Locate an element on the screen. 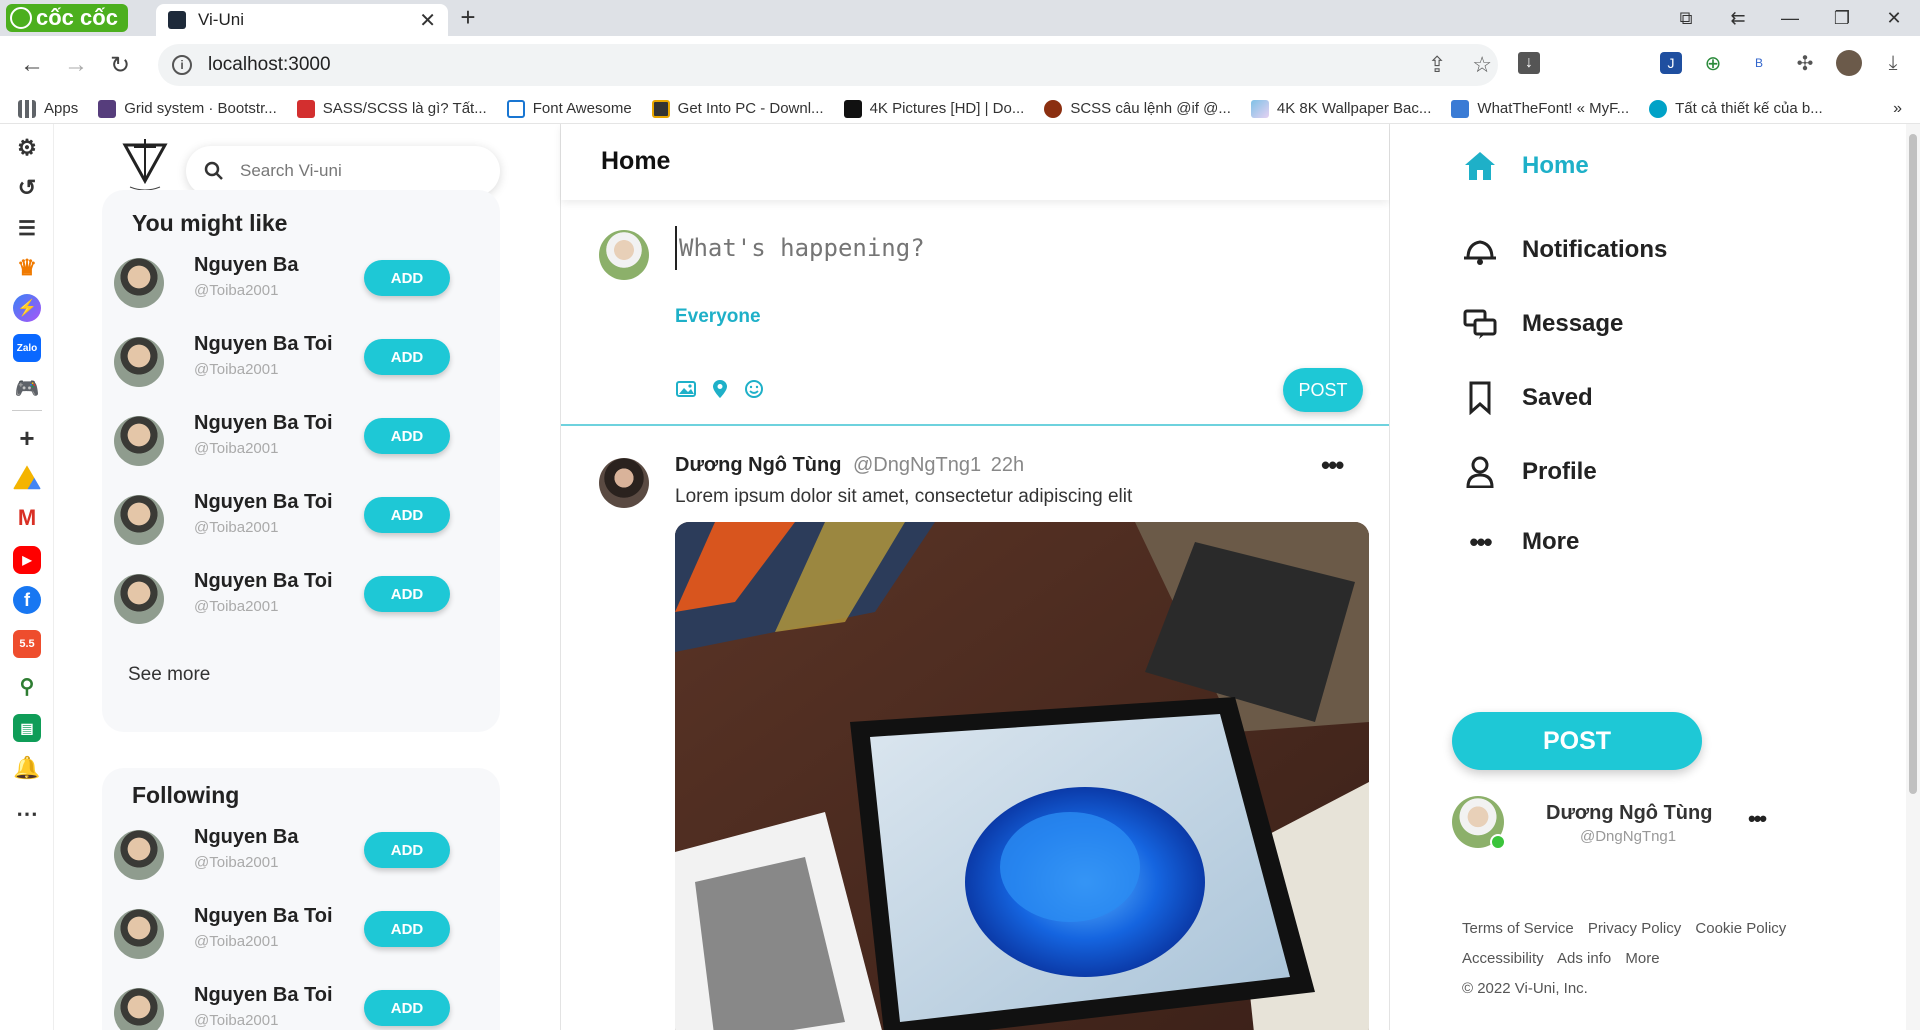 This screenshot has width=1920, height=1030. extension-shield-icon: J is located at coordinates (1671, 63).